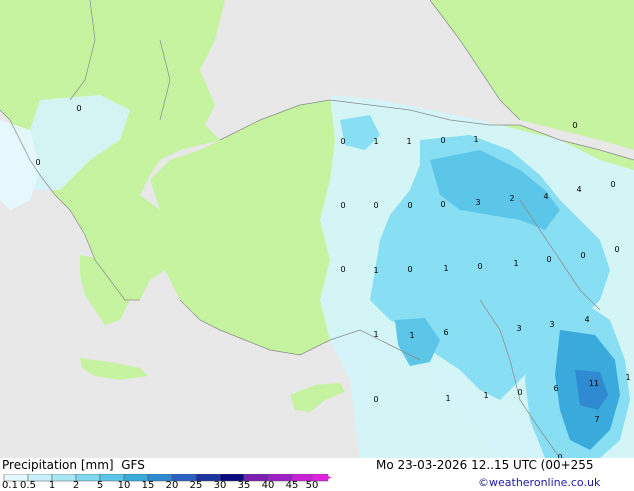 This screenshot has width=634, height=491. I want to click on legend-tick: 45, so click(292, 485).